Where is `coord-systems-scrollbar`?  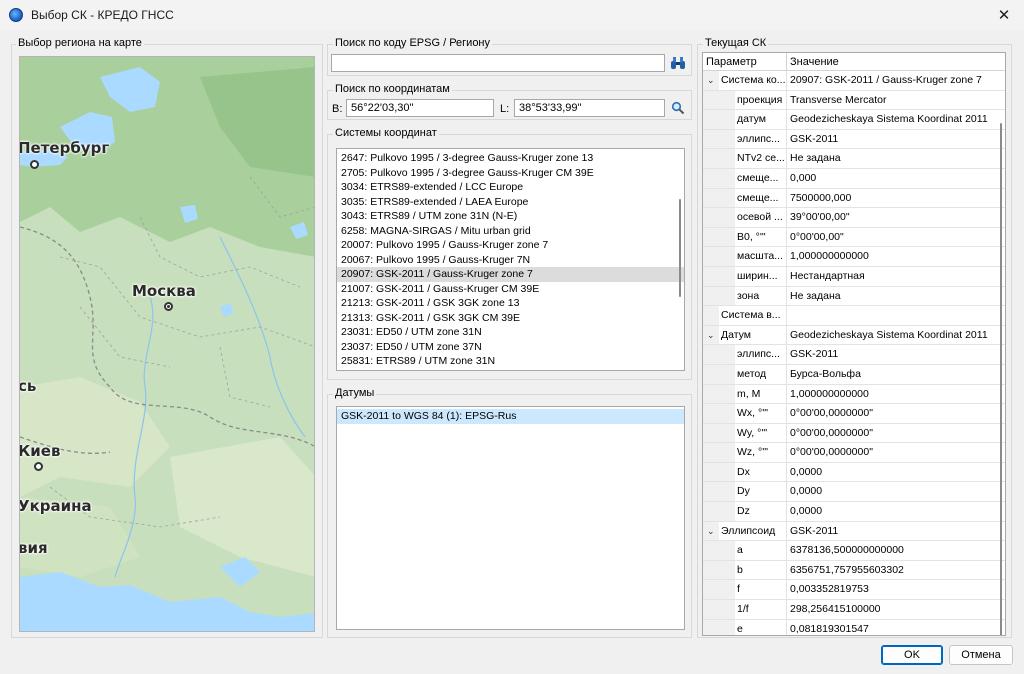 coord-systems-scrollbar is located at coordinates (680, 248).